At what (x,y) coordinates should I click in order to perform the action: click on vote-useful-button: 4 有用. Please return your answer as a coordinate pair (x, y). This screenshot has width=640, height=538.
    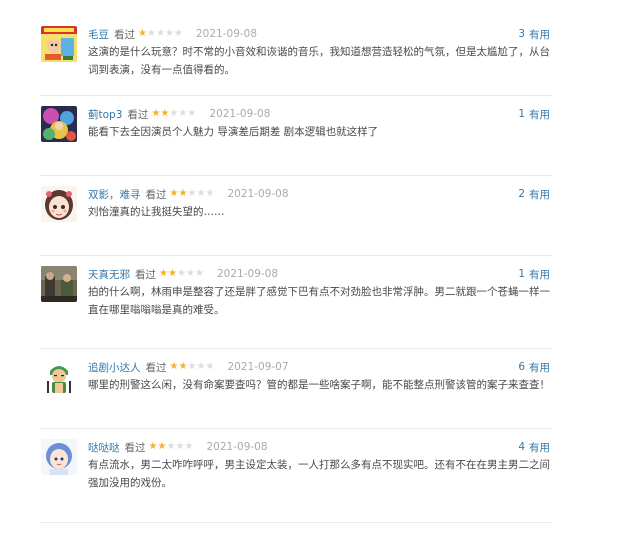
    Looking at the image, I should click on (534, 447).